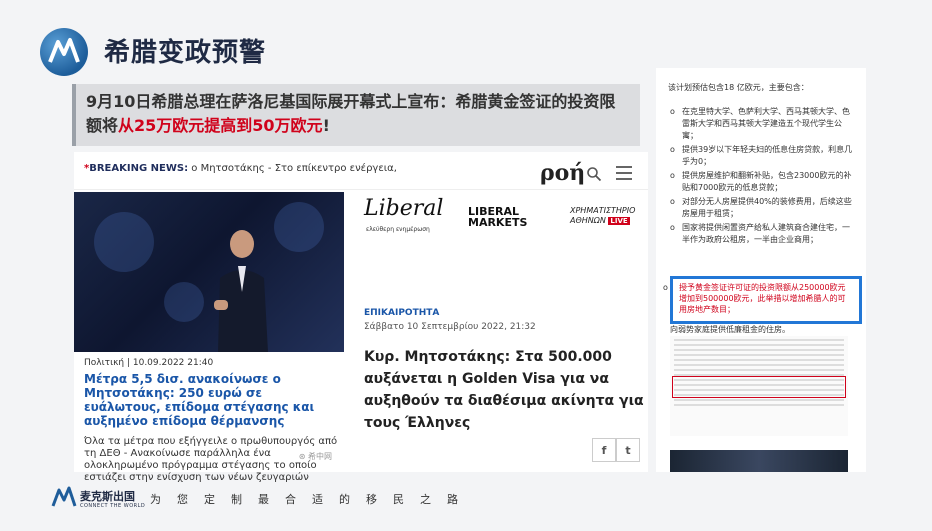 The width and height of the screenshot is (932, 531). Describe the element at coordinates (241, 291) in the screenshot. I see `speaker-figure-icon` at that location.